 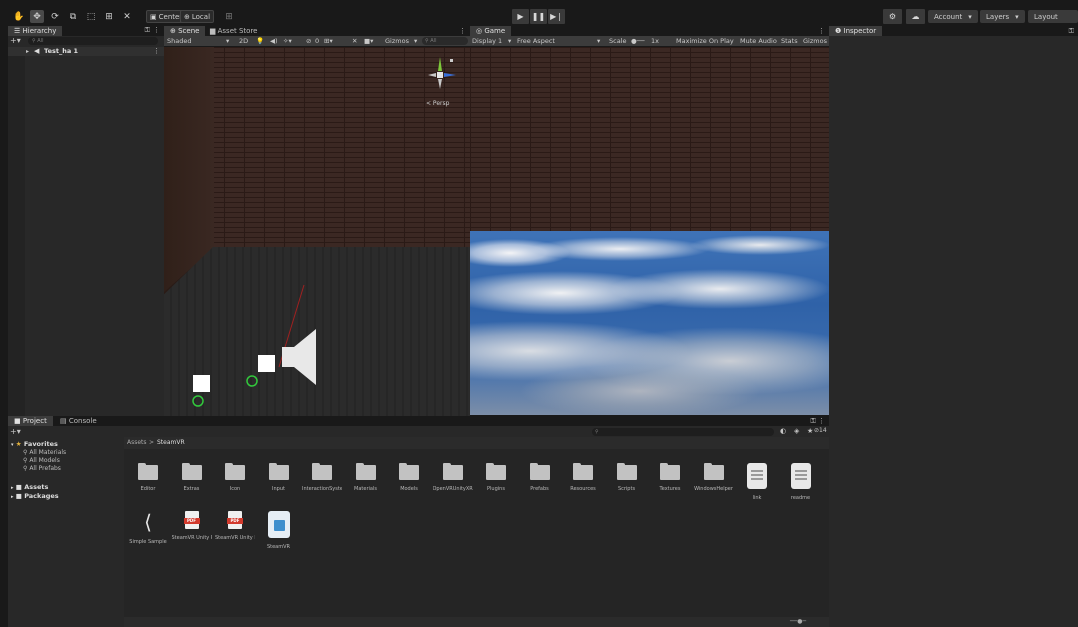 What do you see at coordinates (409, 477) in the screenshot?
I see `asset-folder: Models` at bounding box center [409, 477].